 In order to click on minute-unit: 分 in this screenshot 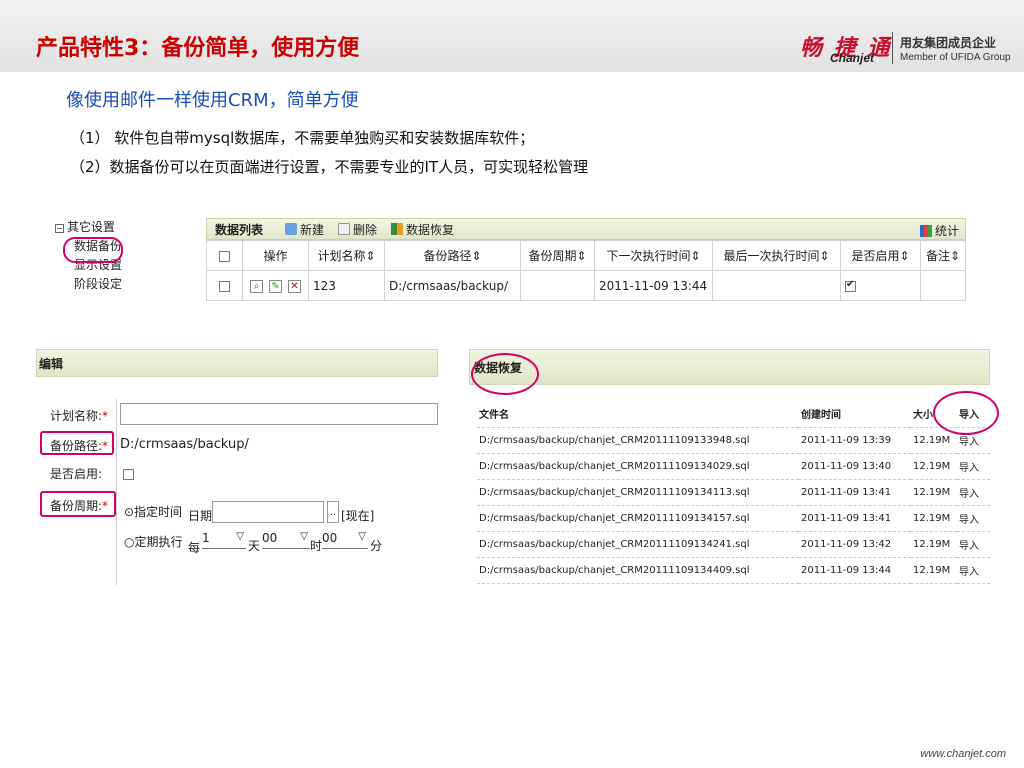, I will do `click(376, 546)`.